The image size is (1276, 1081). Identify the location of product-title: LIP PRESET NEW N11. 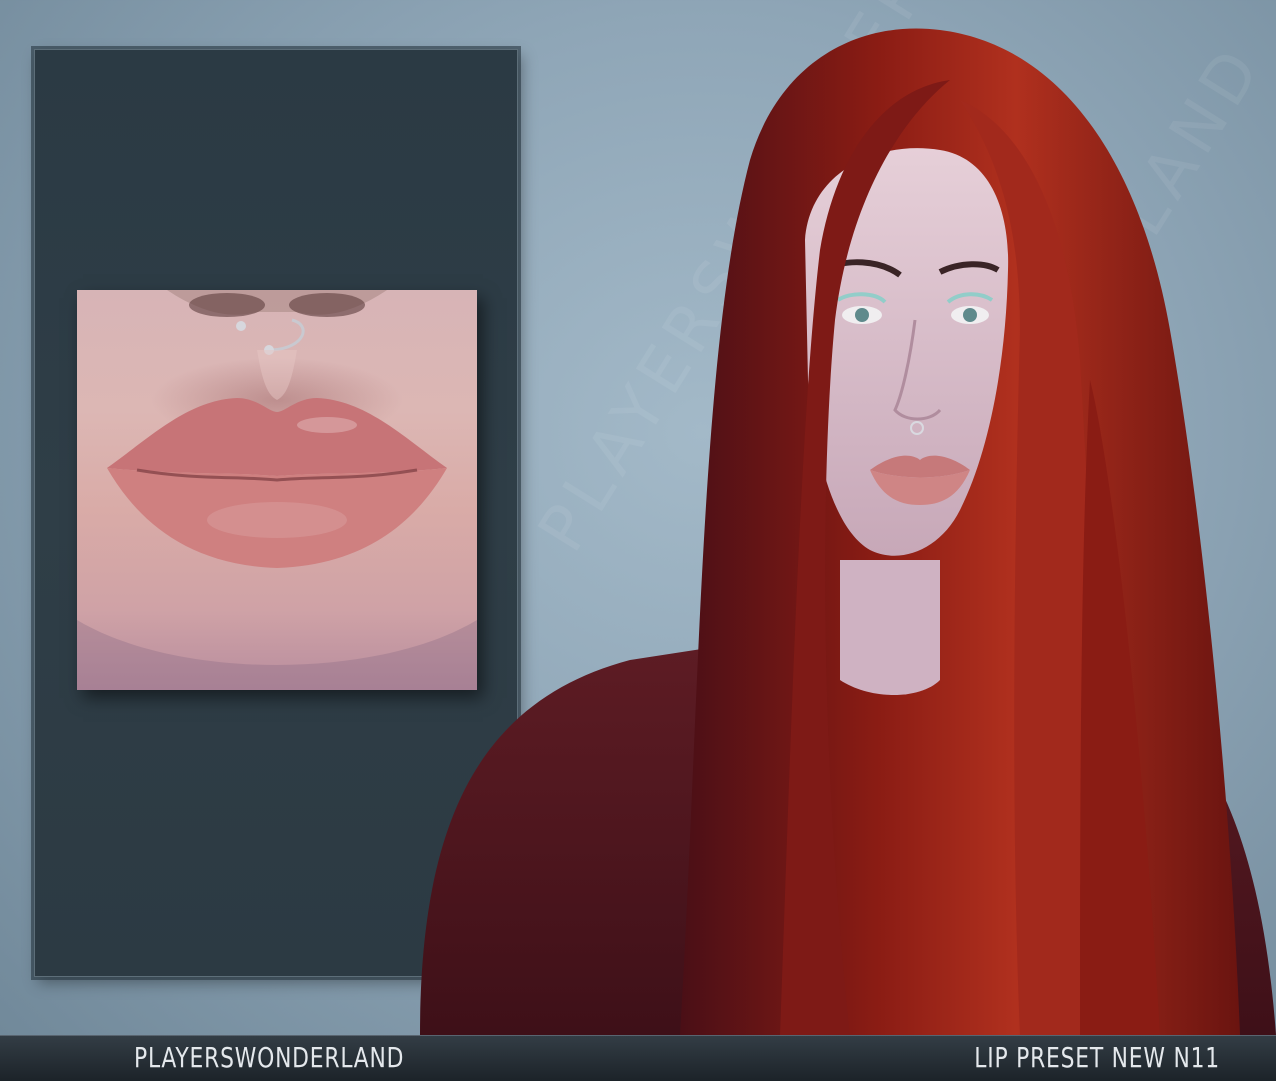
(1097, 1057).